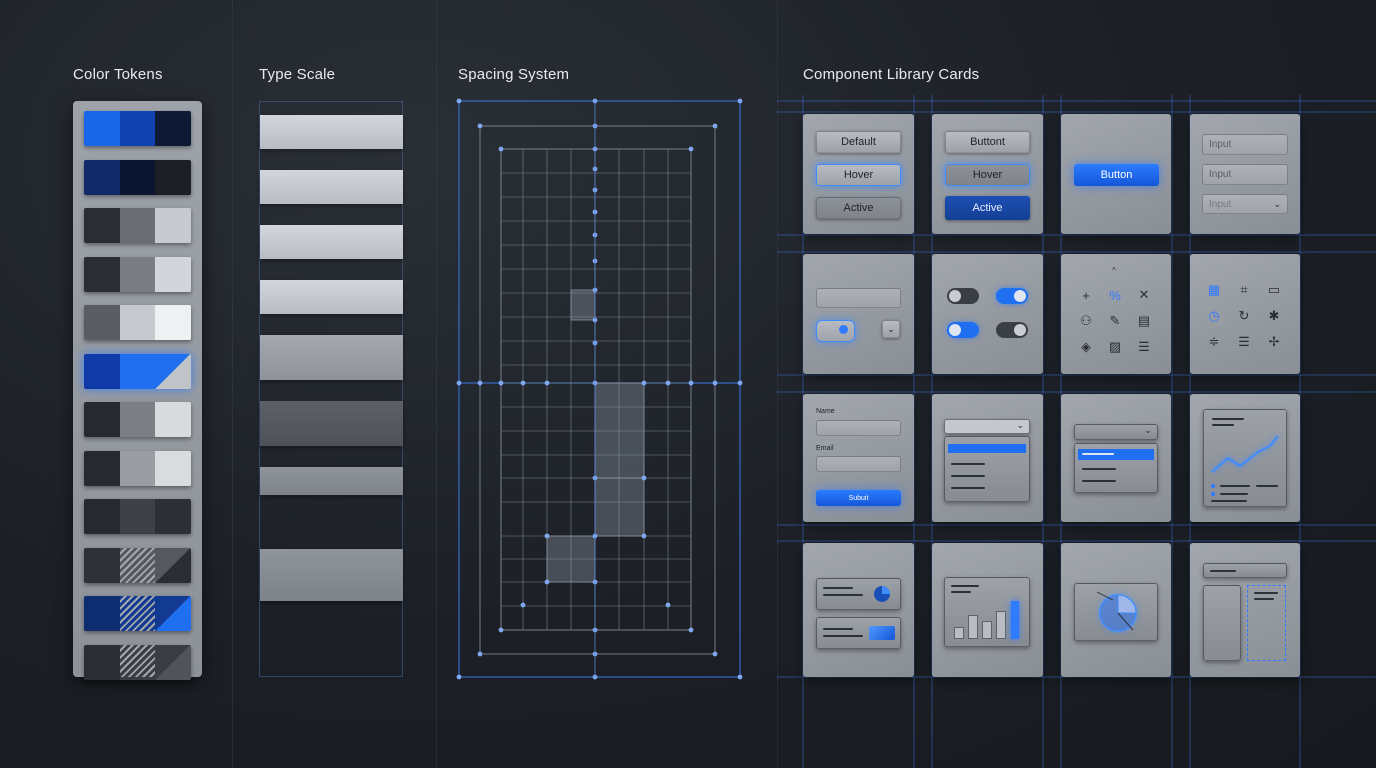  Describe the element at coordinates (1244, 316) in the screenshot. I see `refresh-icon: ↻` at that location.